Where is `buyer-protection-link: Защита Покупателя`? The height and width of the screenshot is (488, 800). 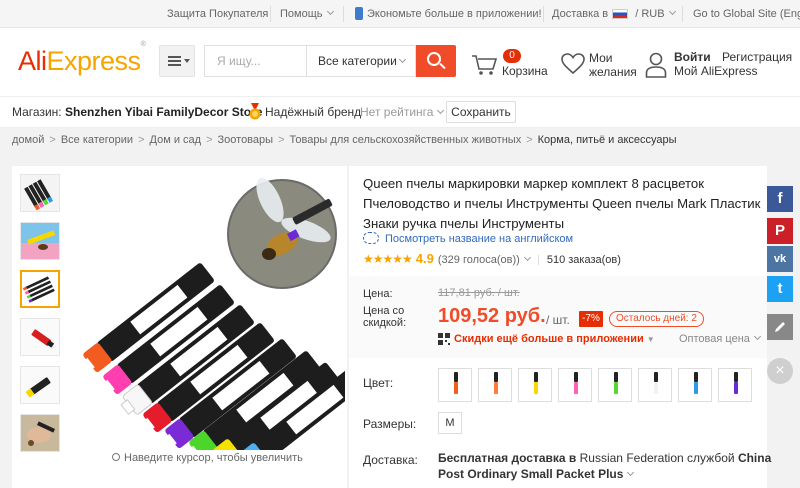 buyer-protection-link: Защита Покупателя is located at coordinates (217, 14).